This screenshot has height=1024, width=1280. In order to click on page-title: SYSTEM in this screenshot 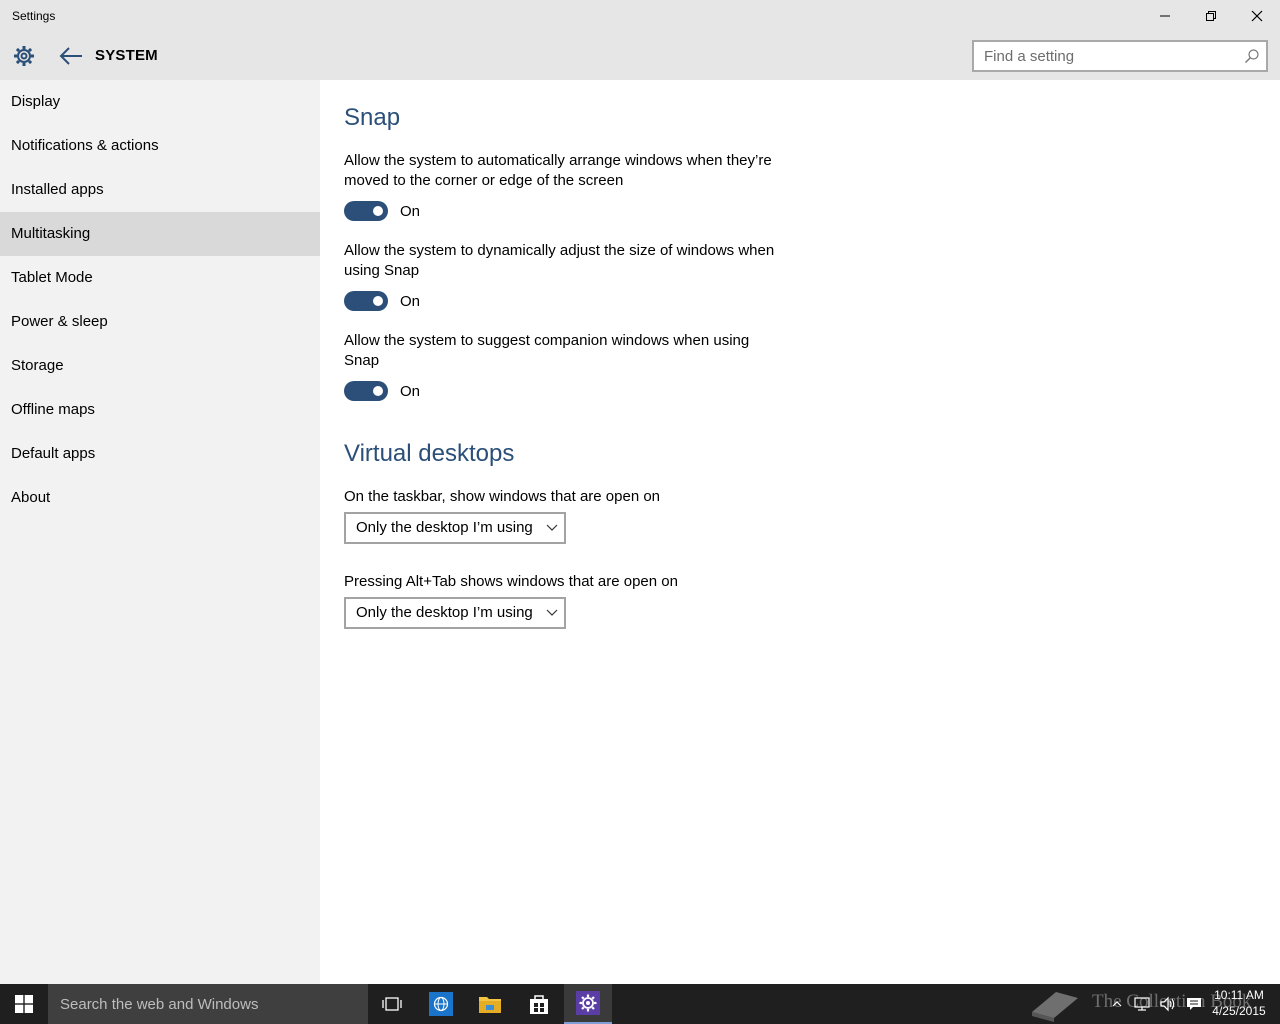, I will do `click(126, 55)`.